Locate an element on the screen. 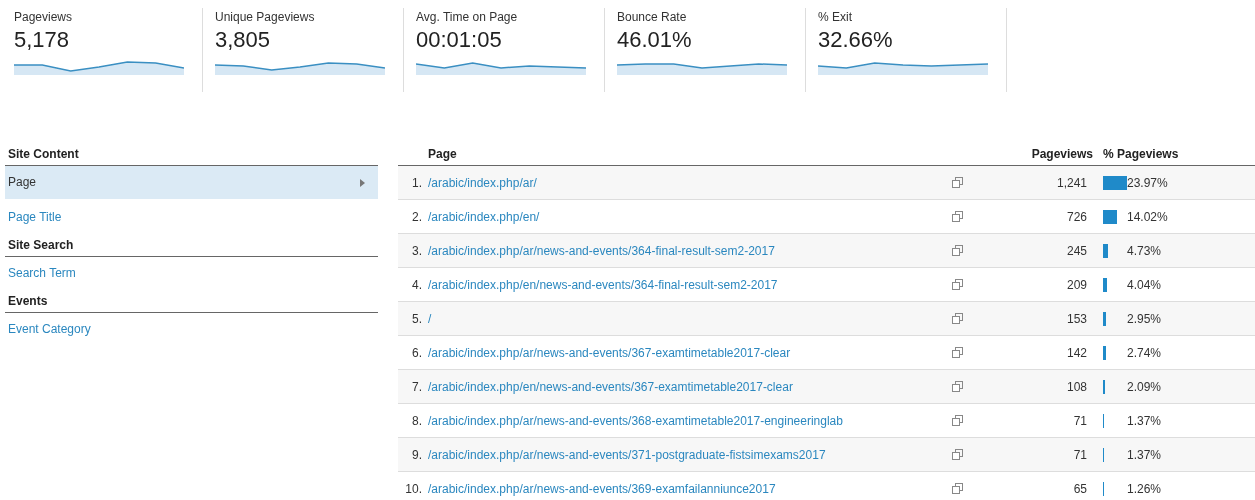 The image size is (1255, 500). row-number: 5. is located at coordinates (417, 318).